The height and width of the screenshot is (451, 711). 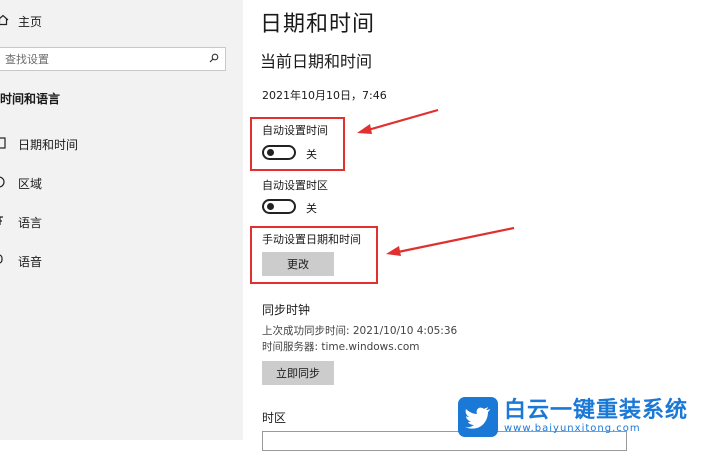 I want to click on watermark-url: www.baiyunxitong.com, so click(x=572, y=428).